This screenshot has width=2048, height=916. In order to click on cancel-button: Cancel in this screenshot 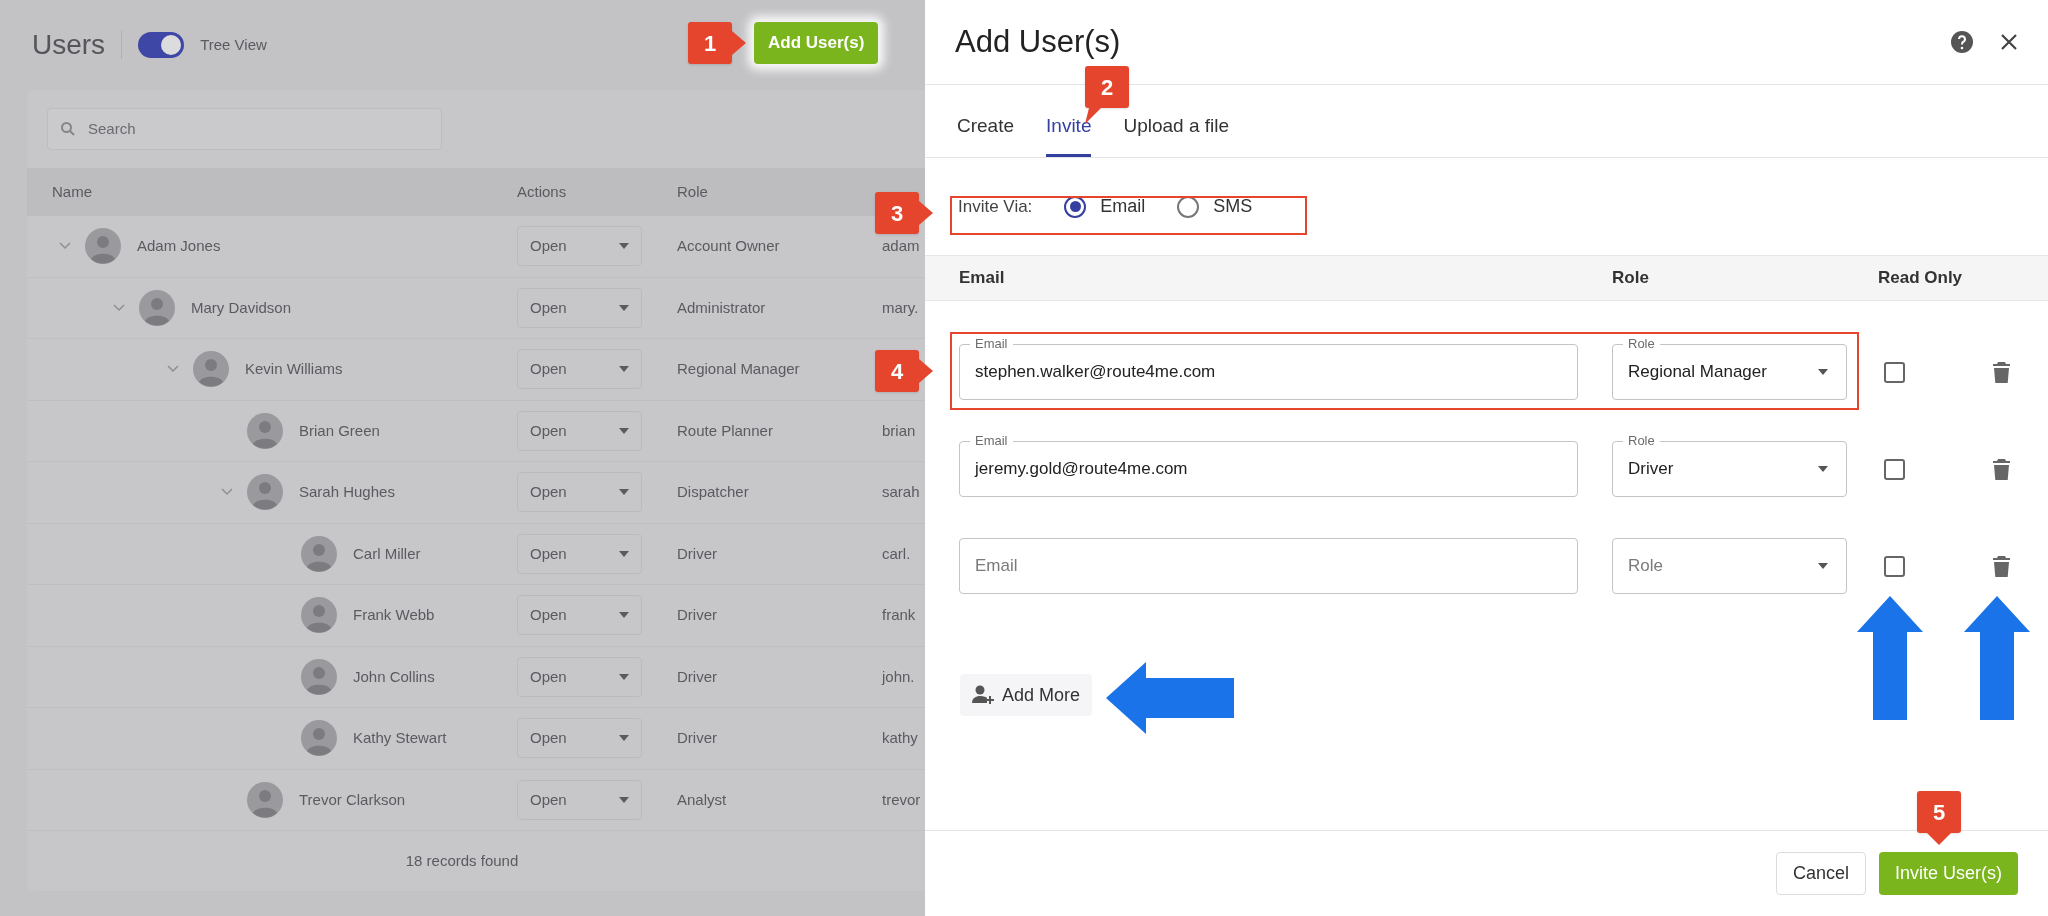, I will do `click(1820, 873)`.